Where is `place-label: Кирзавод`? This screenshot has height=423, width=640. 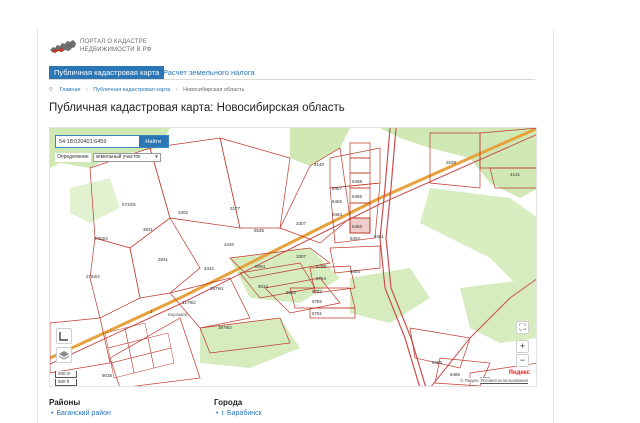 place-label: Кирзавод is located at coordinates (178, 314).